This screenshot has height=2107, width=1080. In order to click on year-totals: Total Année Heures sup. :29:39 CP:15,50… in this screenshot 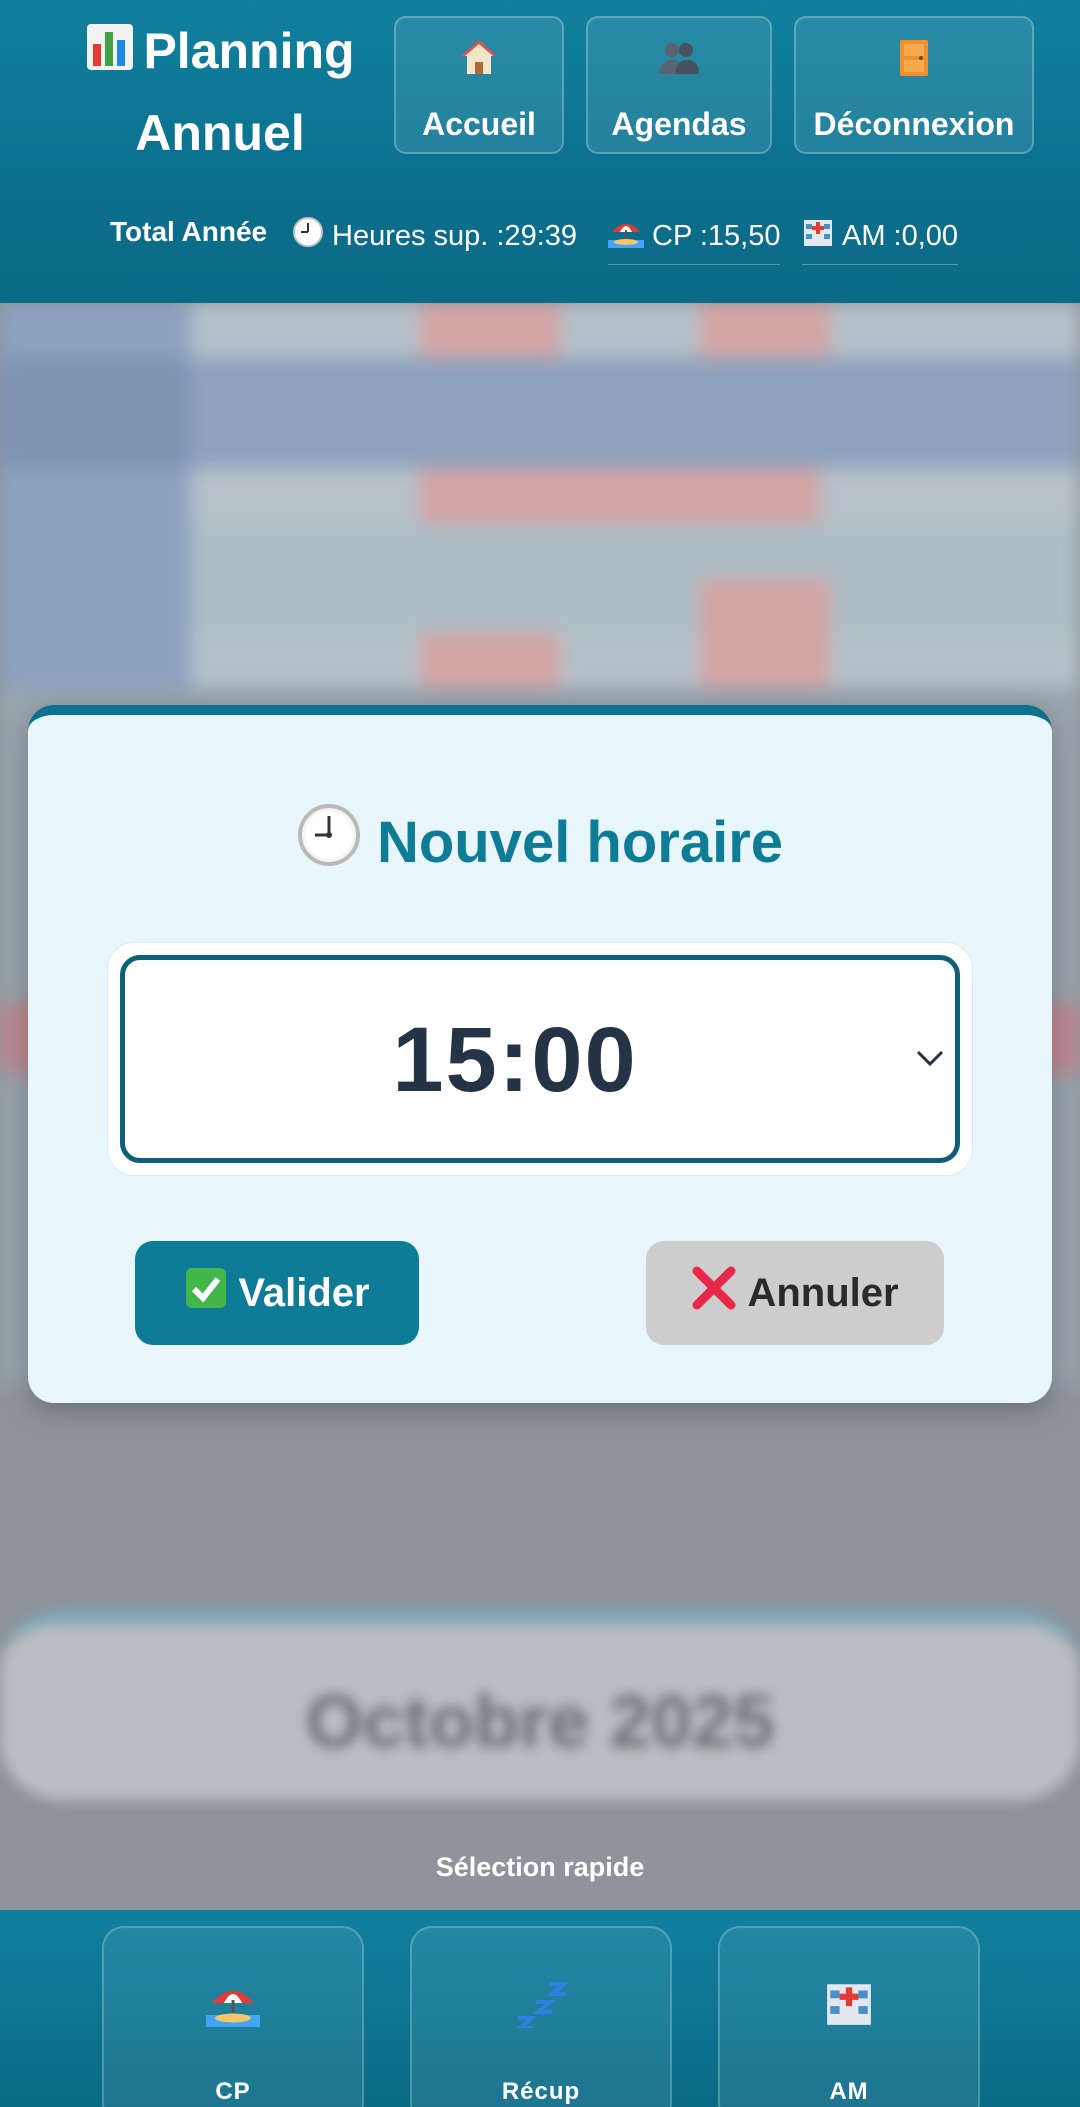, I will do `click(540, 240)`.